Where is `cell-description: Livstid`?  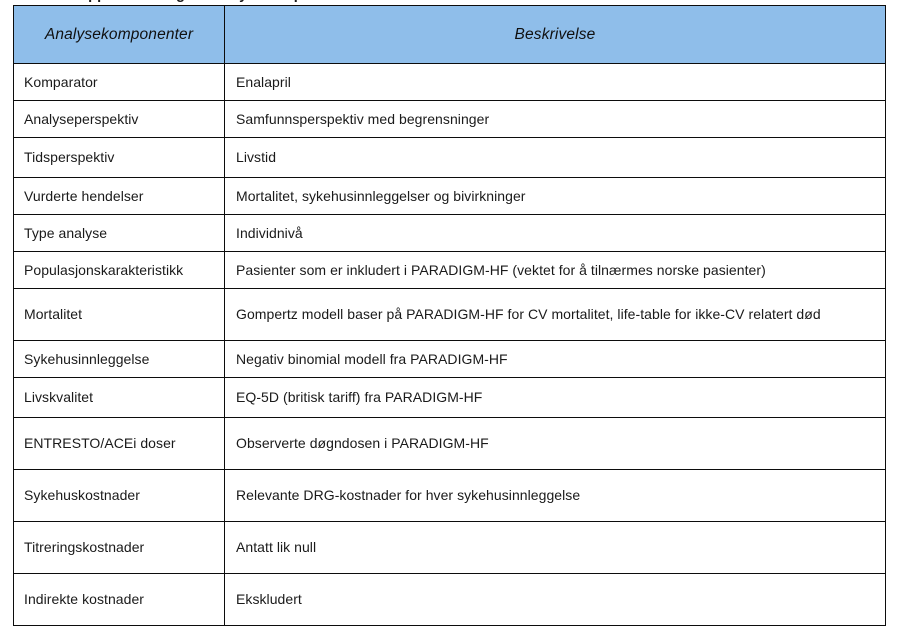
cell-description: Livstid is located at coordinates (555, 157).